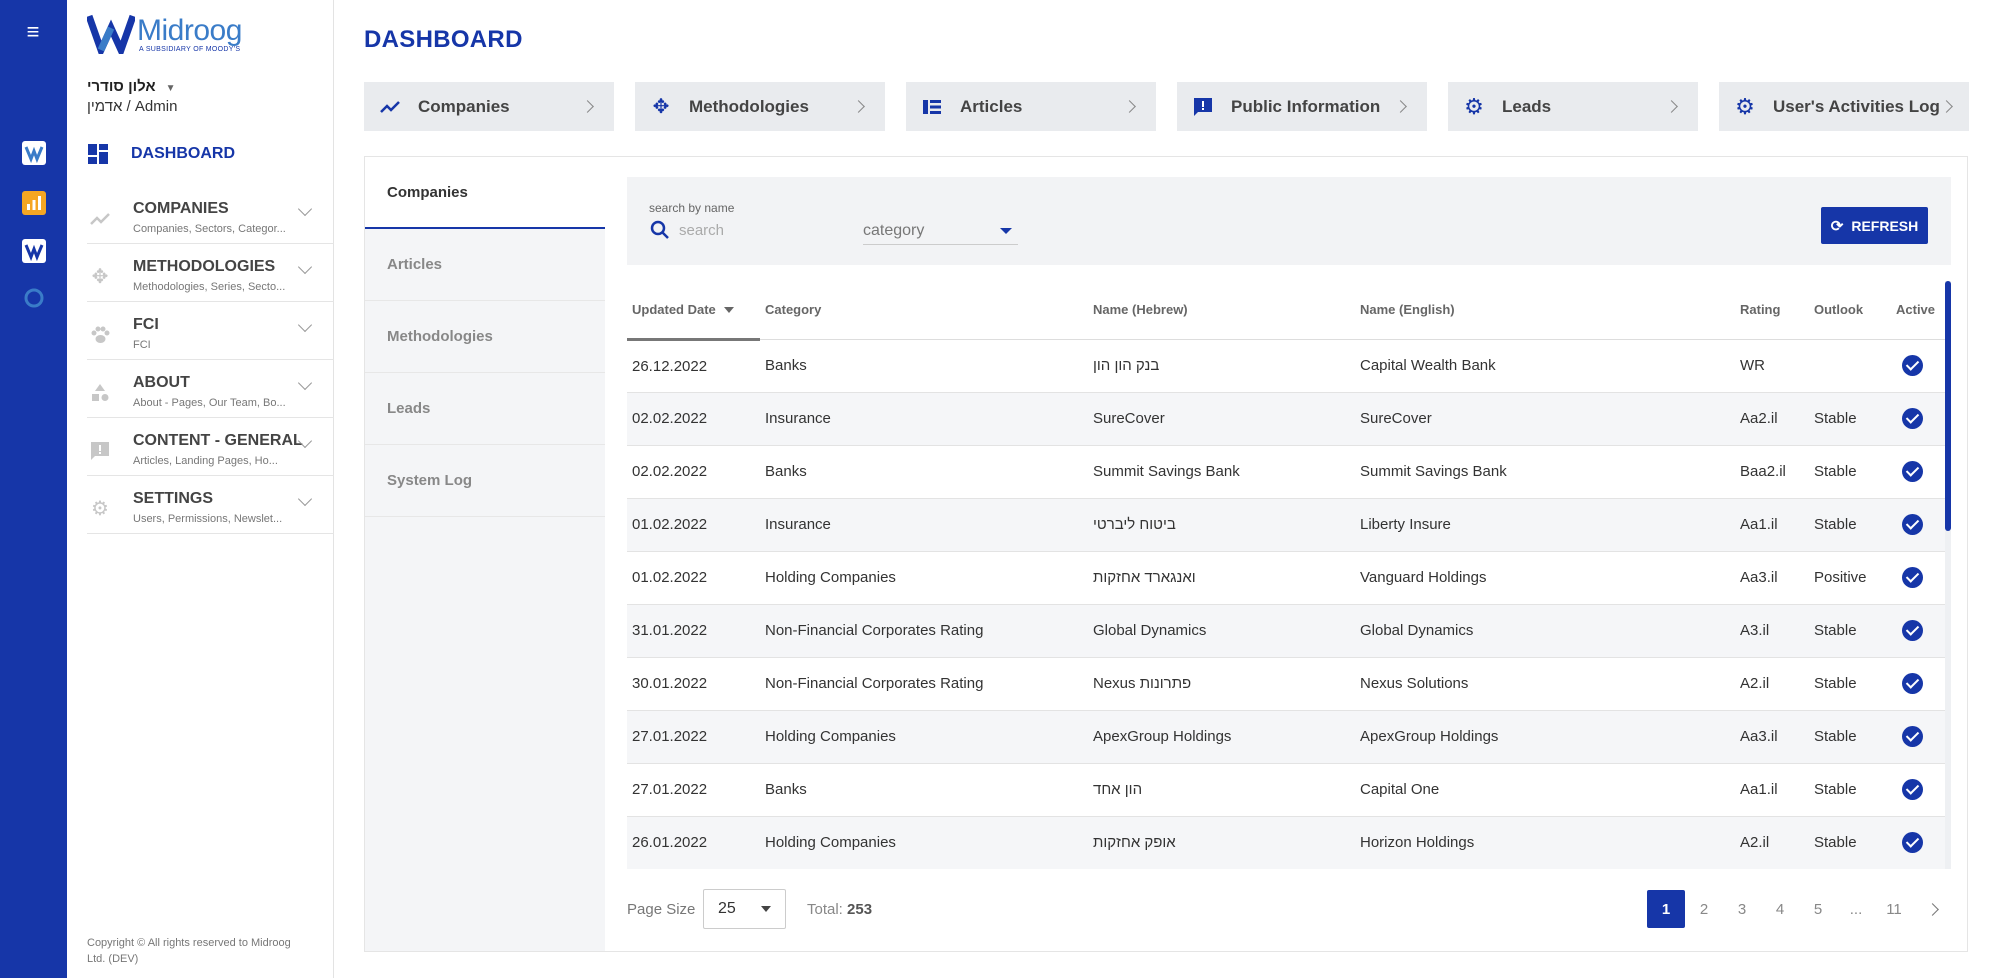 This screenshot has width=2000, height=978. Describe the element at coordinates (1704, 909) in the screenshot. I see `page-button: 2` at that location.